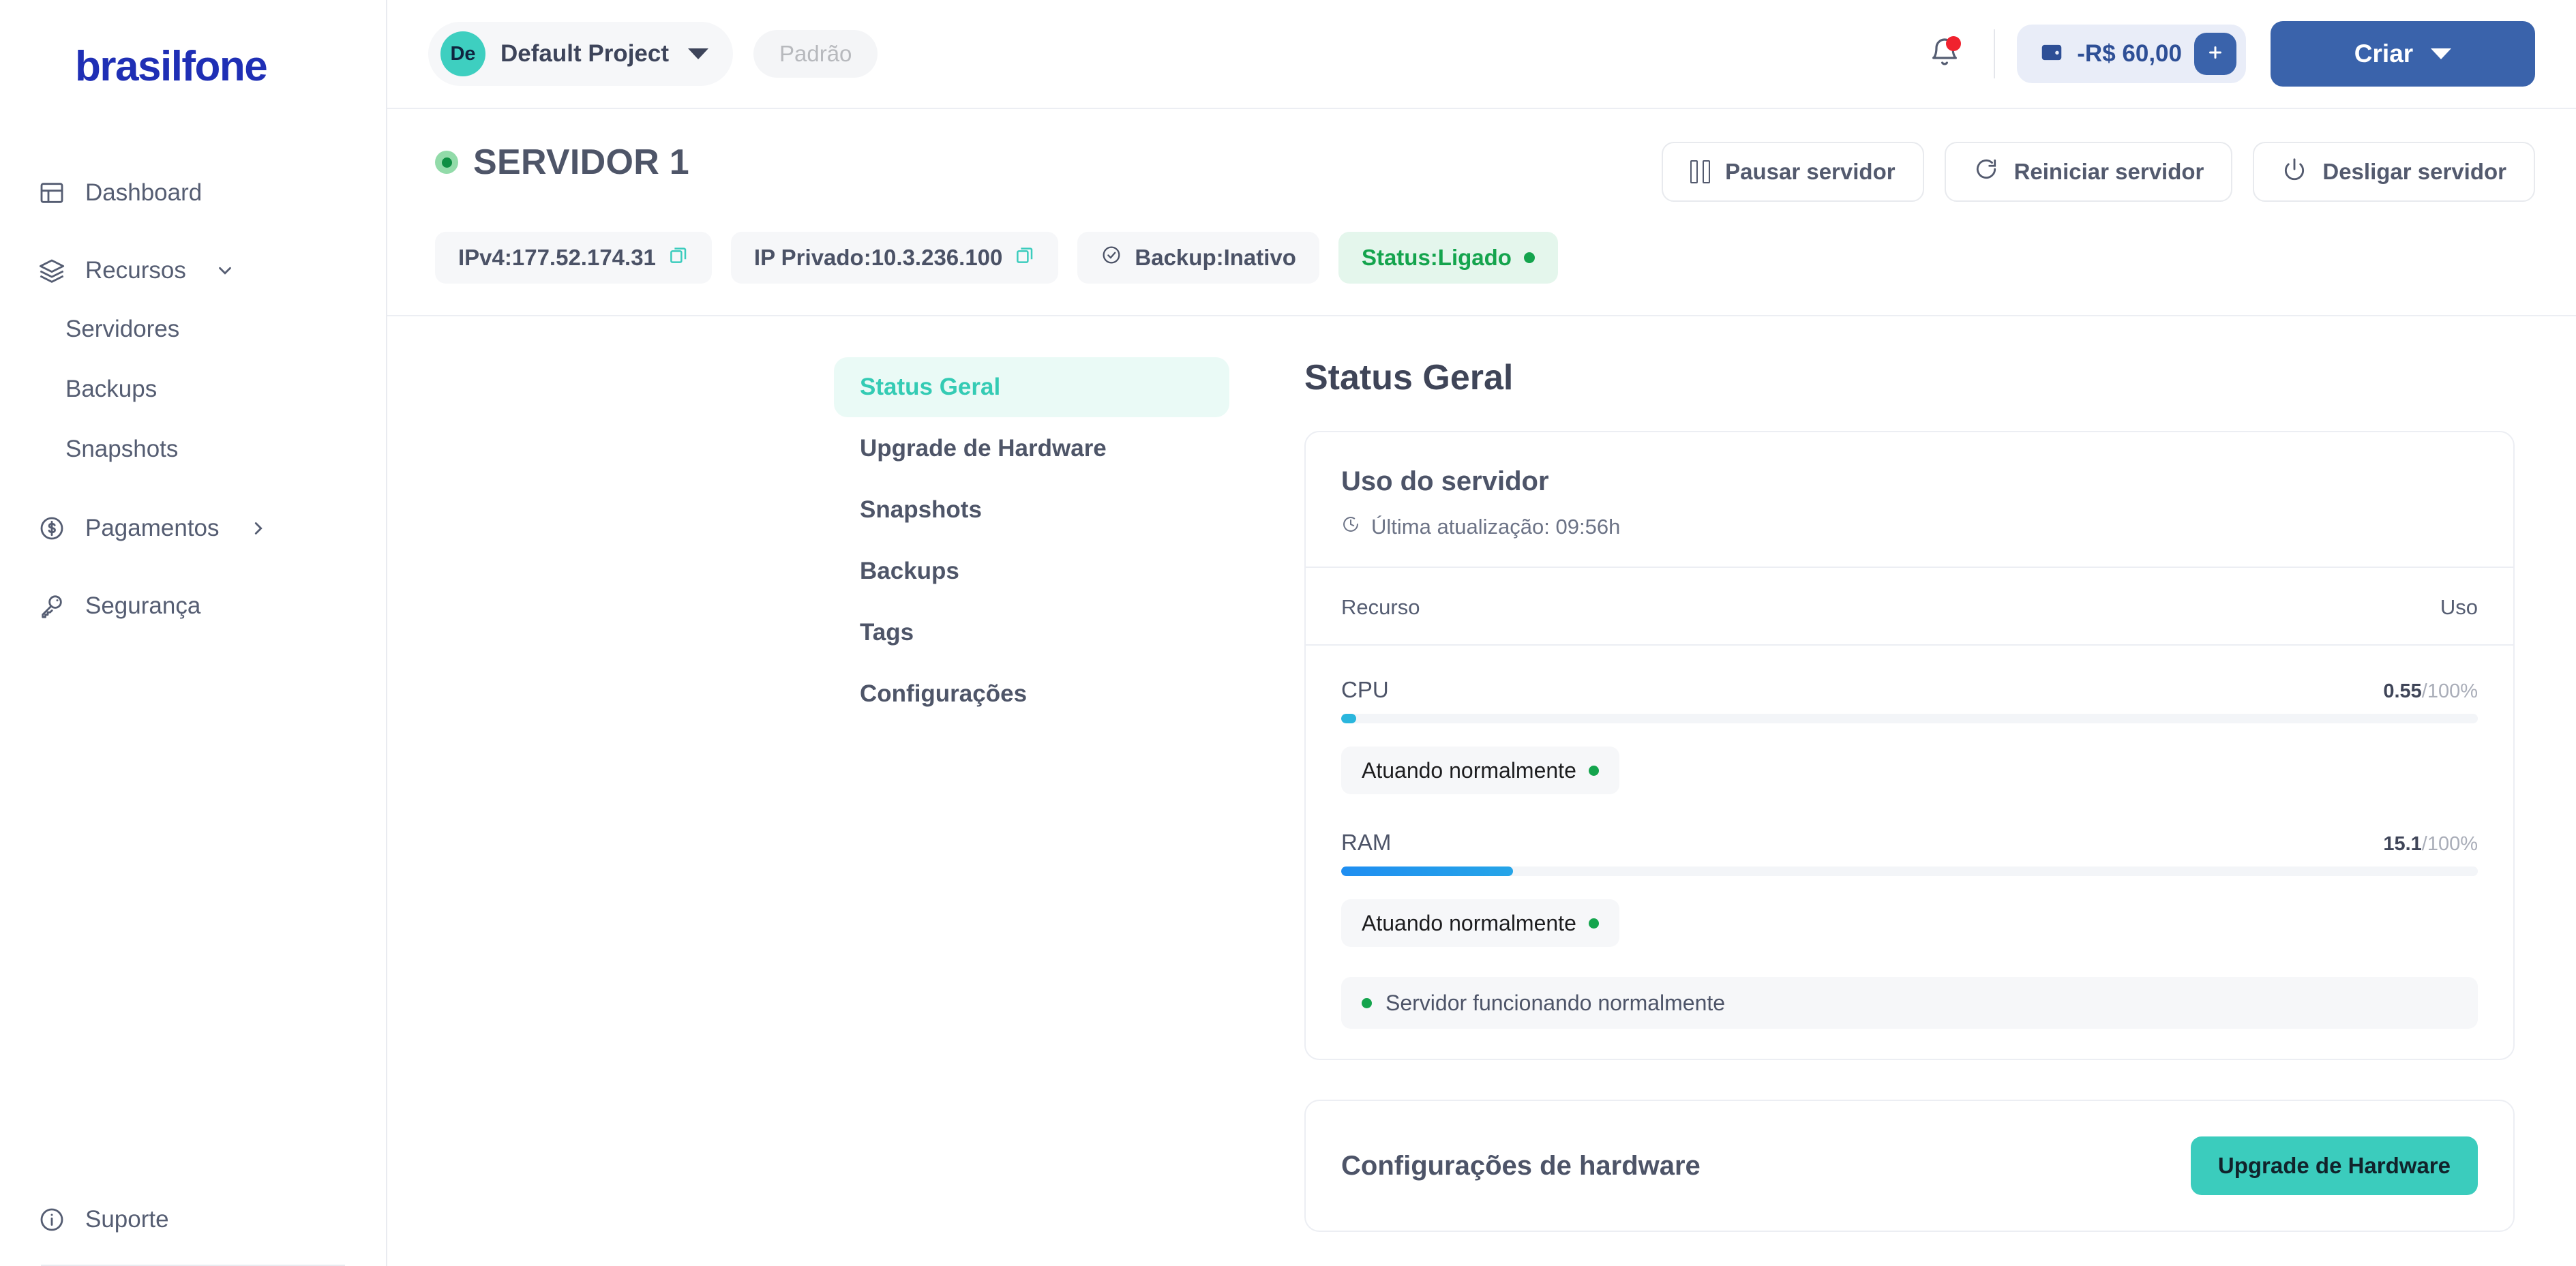 The height and width of the screenshot is (1266, 2576). Describe the element at coordinates (2088, 172) in the screenshot. I see `restart-server-button: Reiniciar servidor` at that location.